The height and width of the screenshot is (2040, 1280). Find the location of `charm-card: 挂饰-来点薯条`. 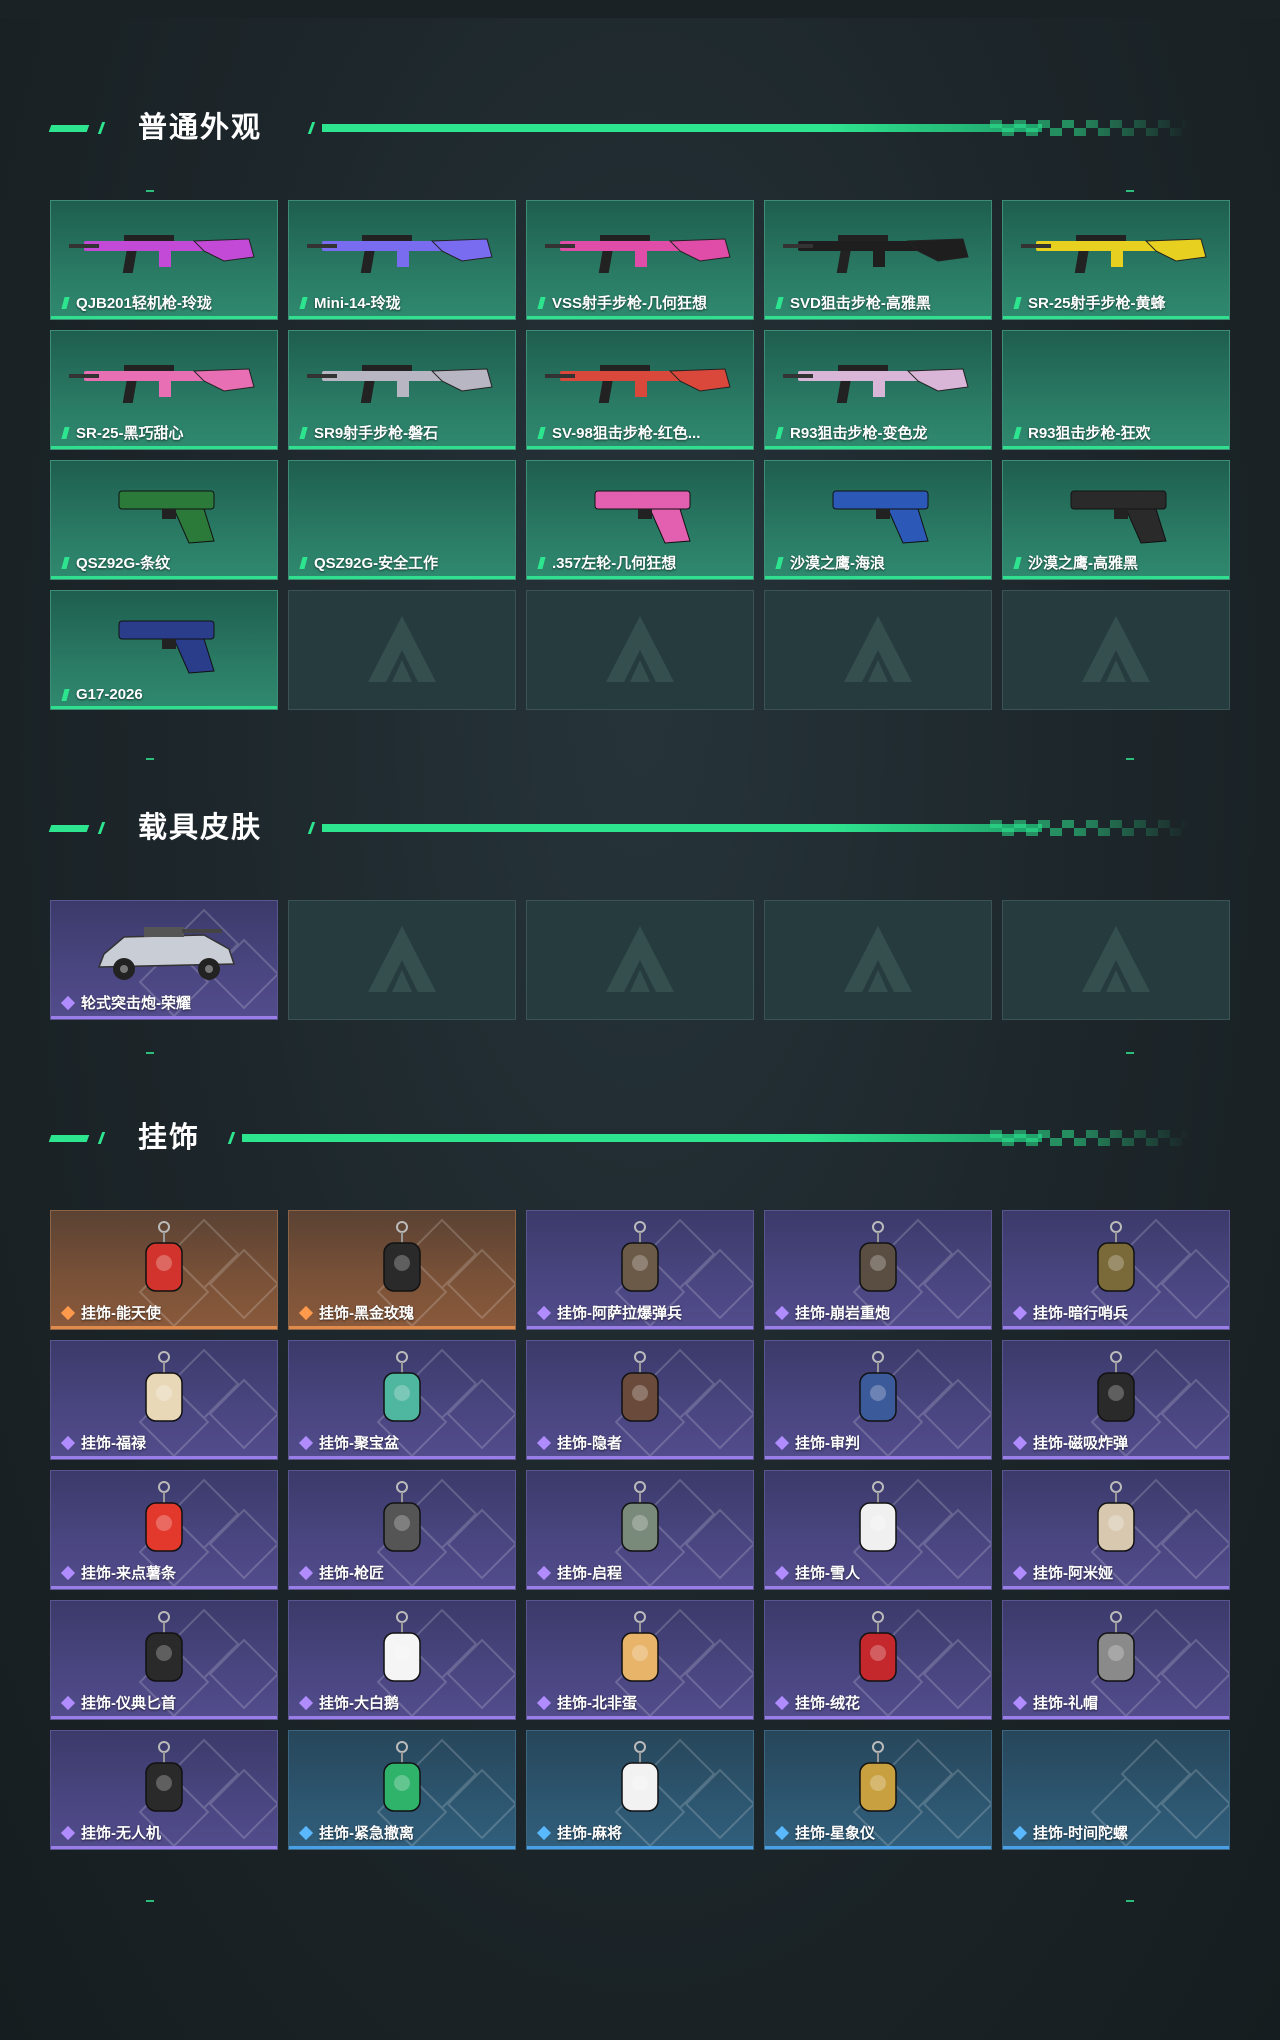

charm-card: 挂饰-来点薯条 is located at coordinates (164, 1530).